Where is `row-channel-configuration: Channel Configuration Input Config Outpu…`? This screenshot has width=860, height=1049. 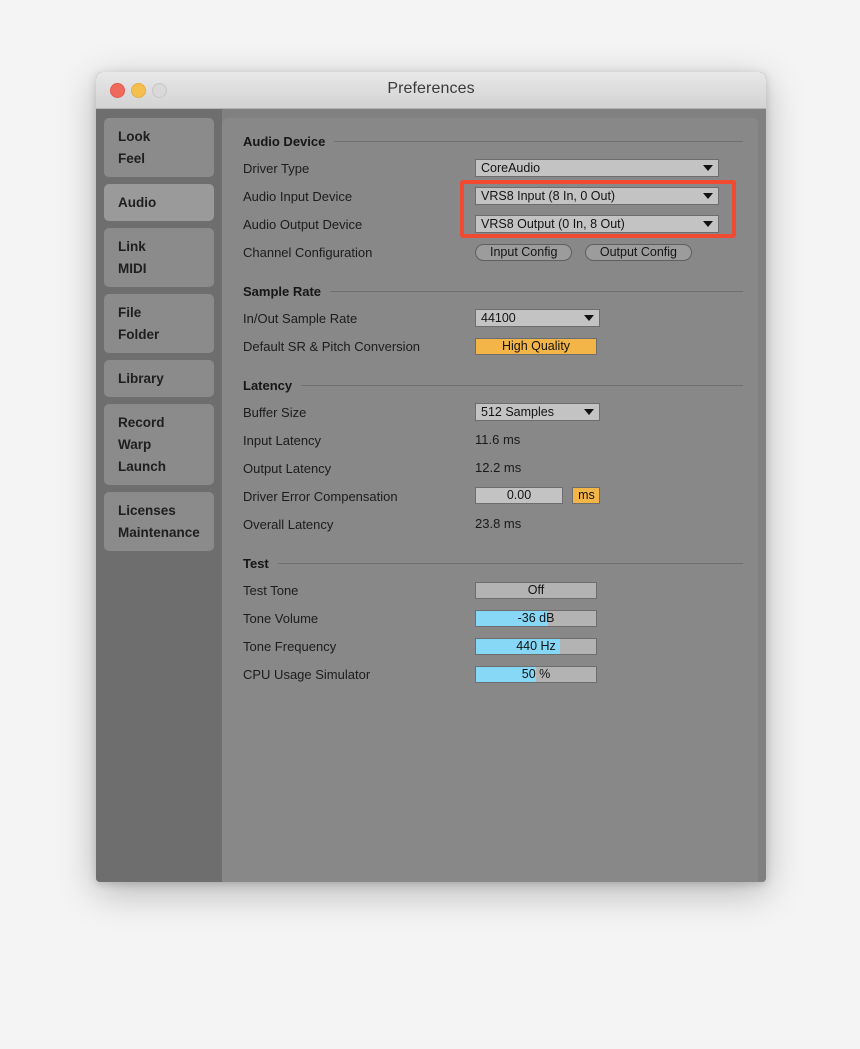 row-channel-configuration: Channel Configuration Input Config Outpu… is located at coordinates (493, 252).